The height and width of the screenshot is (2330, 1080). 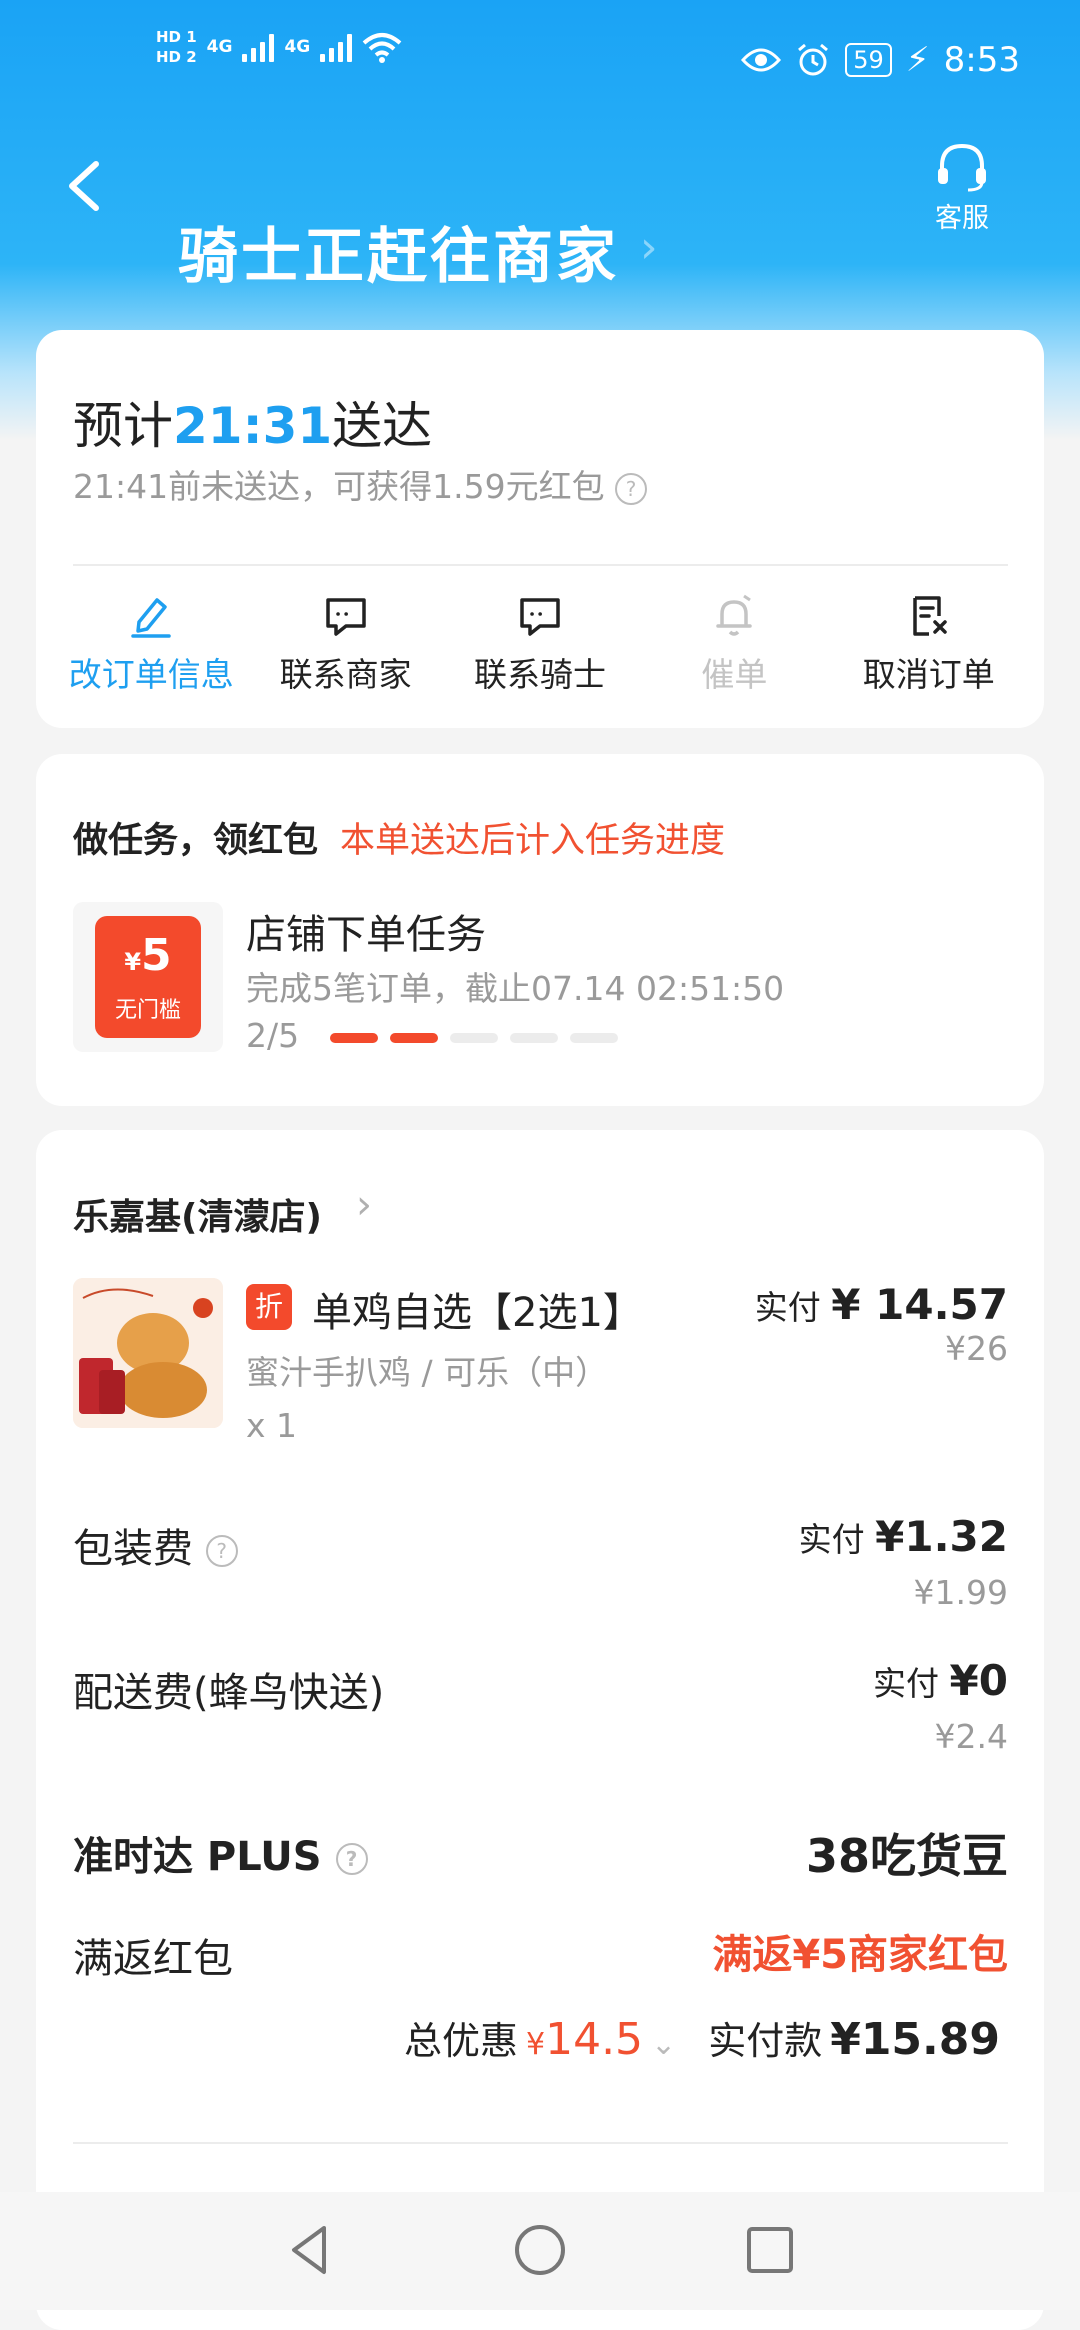 I want to click on alarm-icon, so click(x=813, y=59).